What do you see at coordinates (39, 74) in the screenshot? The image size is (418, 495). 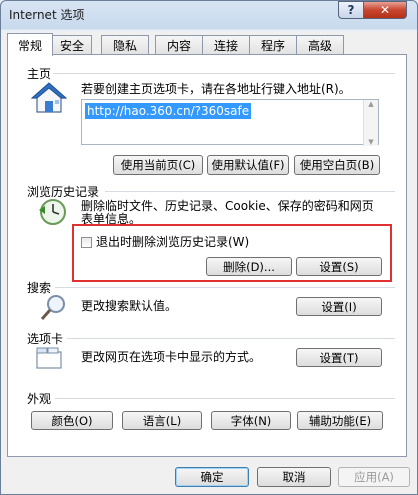 I see `home-section-label: 主页` at bounding box center [39, 74].